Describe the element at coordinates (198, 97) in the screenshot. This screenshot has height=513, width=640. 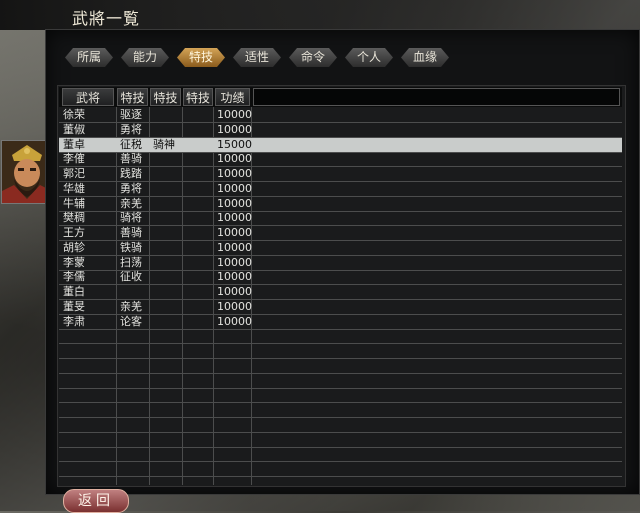
I see `column-header-skill-3: 特技` at that location.